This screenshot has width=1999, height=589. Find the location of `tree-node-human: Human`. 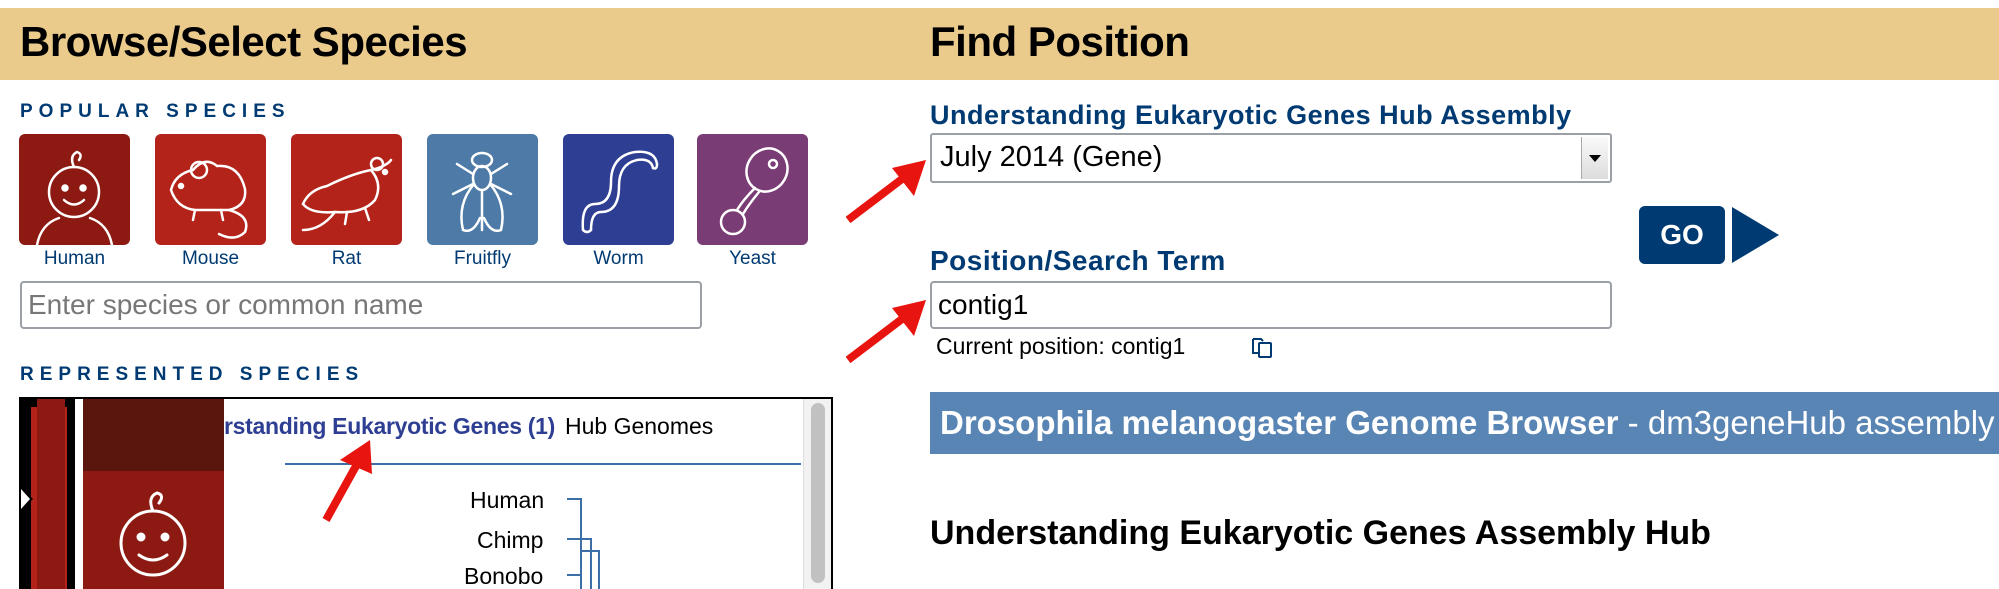

tree-node-human: Human is located at coordinates (507, 500).